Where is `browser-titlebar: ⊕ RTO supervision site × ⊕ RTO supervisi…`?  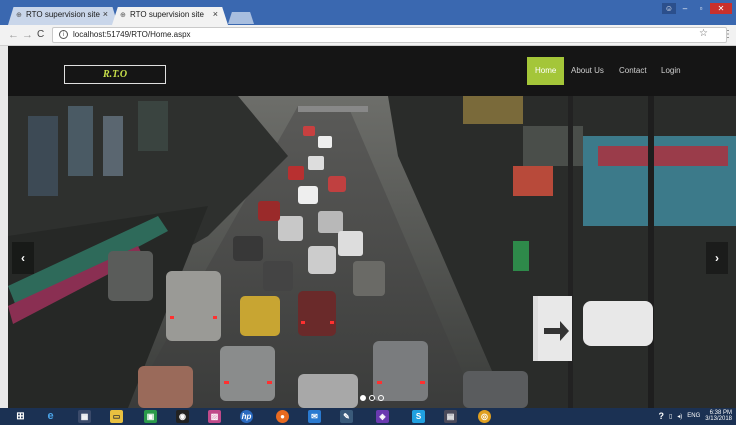 browser-titlebar: ⊕ RTO supervision site × ⊕ RTO supervisi… is located at coordinates (368, 12).